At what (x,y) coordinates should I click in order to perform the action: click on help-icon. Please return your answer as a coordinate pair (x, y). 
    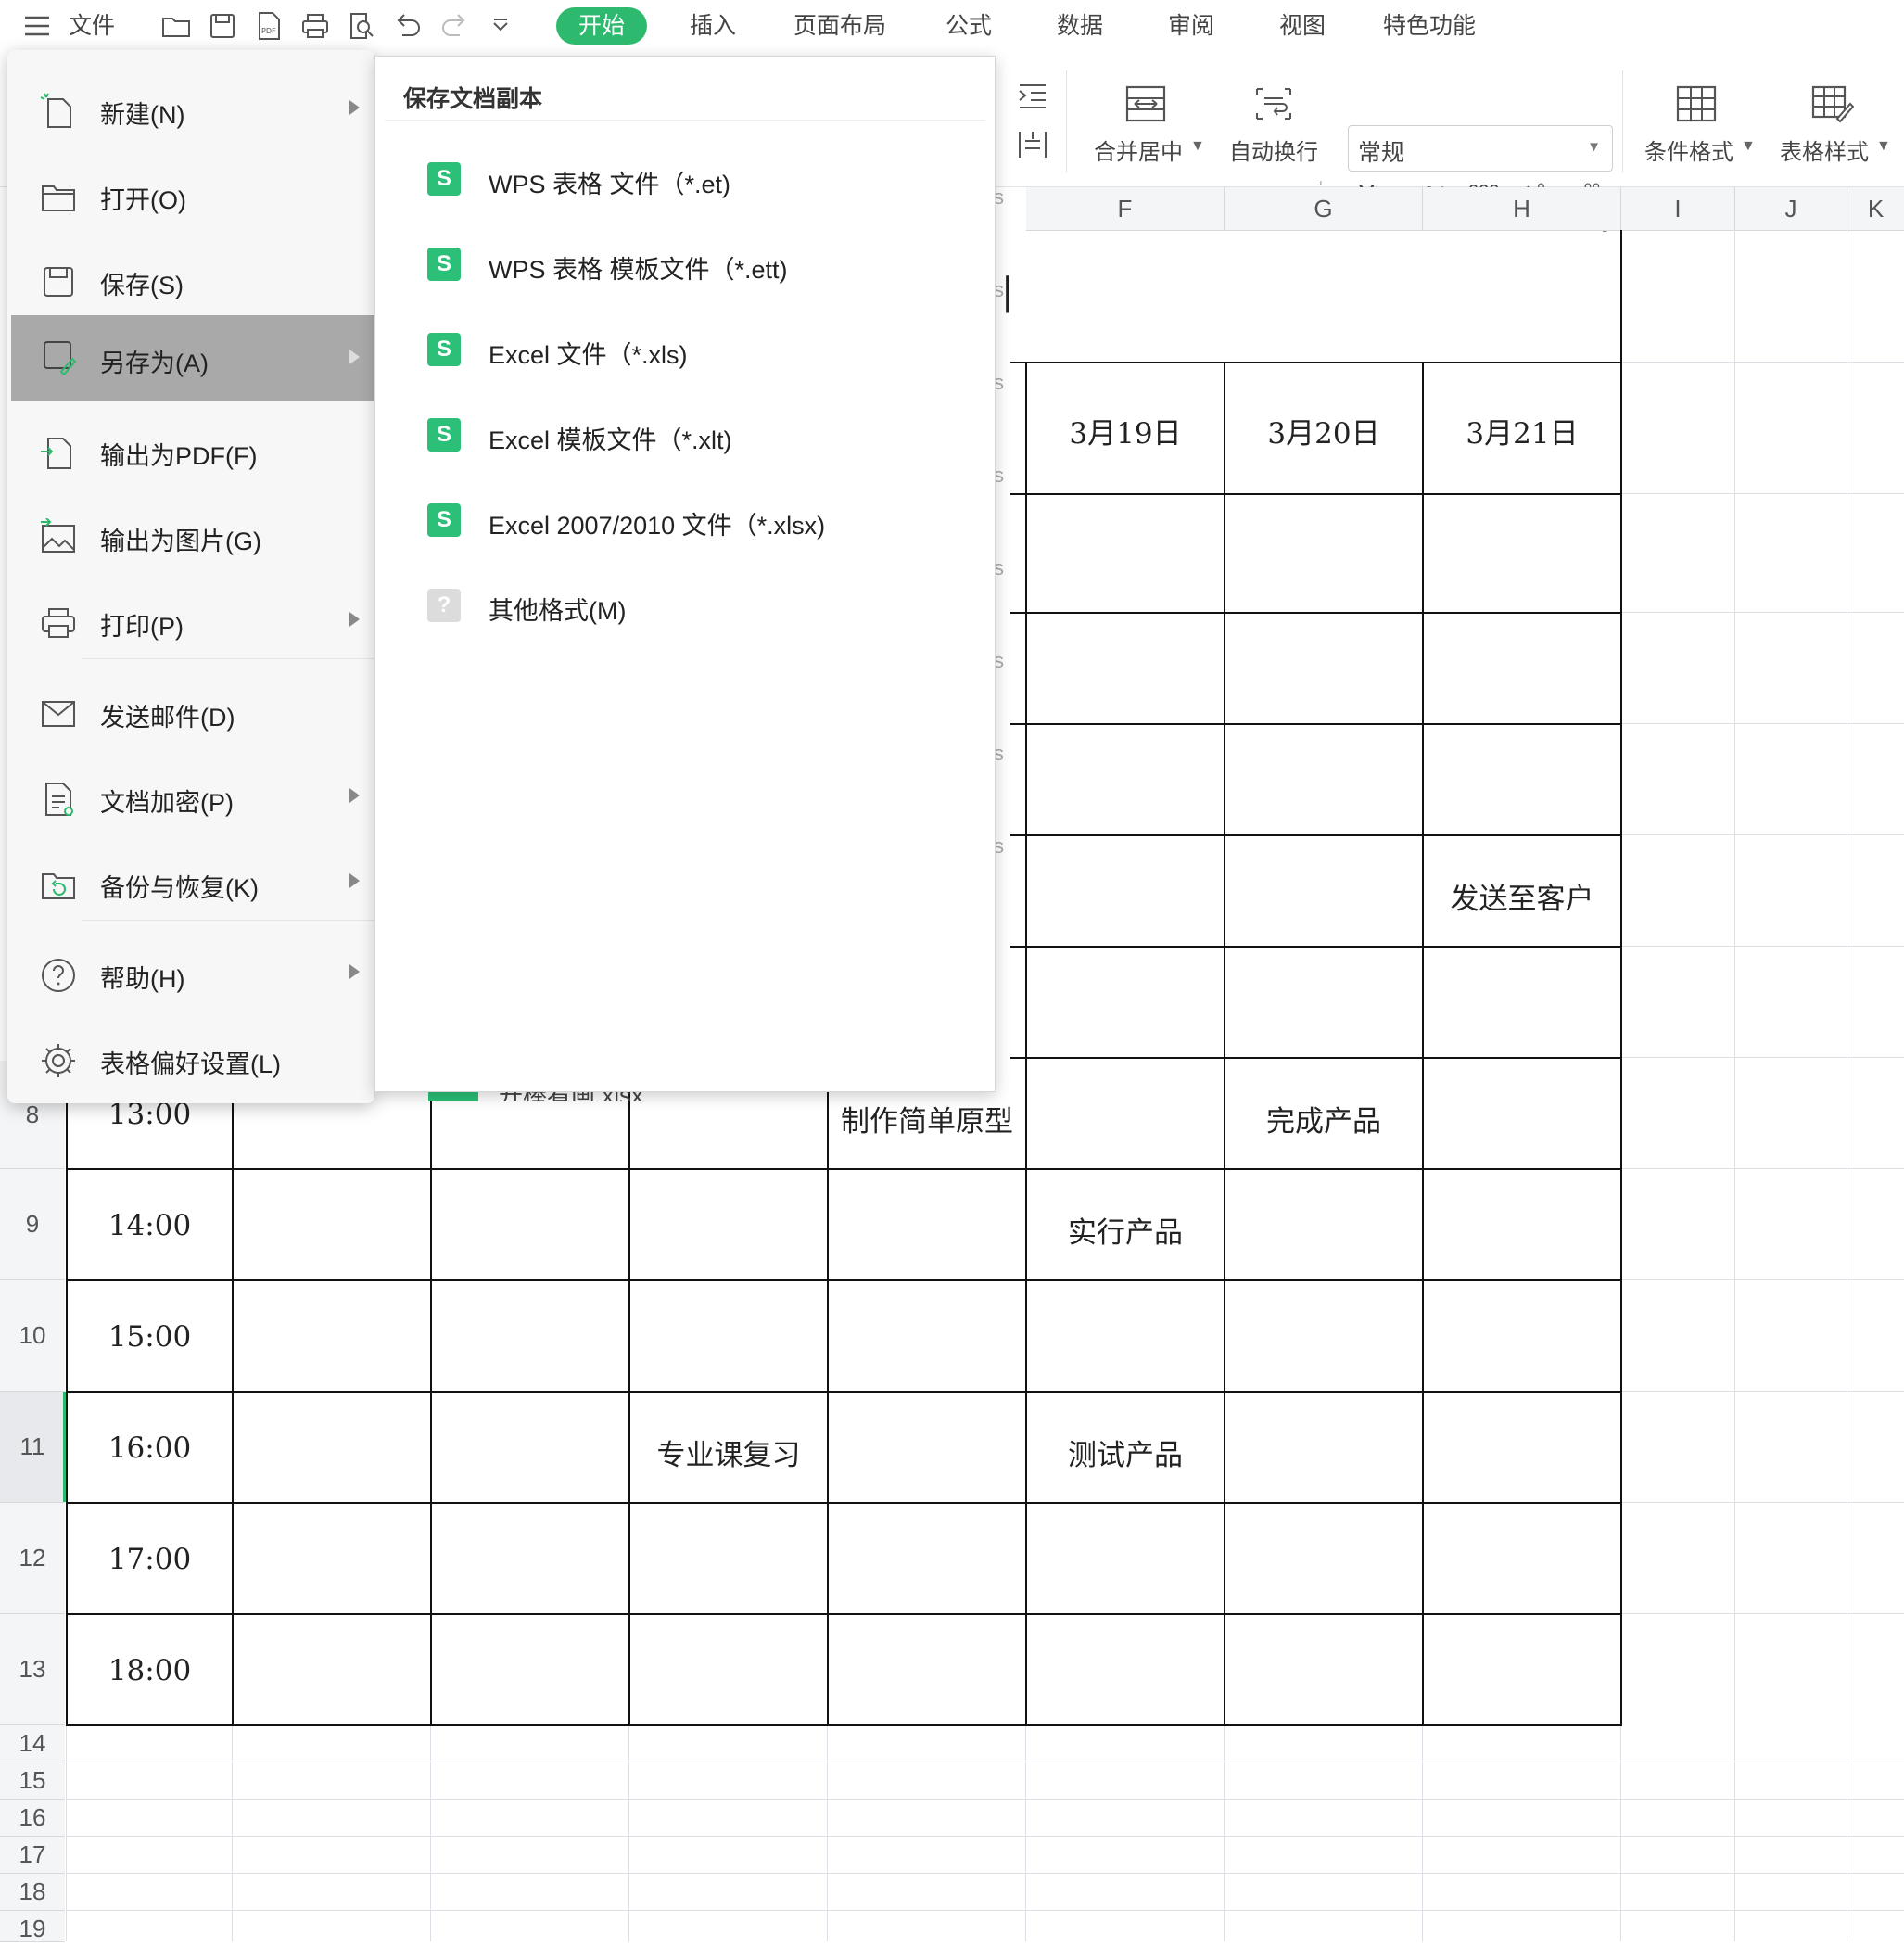
    Looking at the image, I should click on (58, 976).